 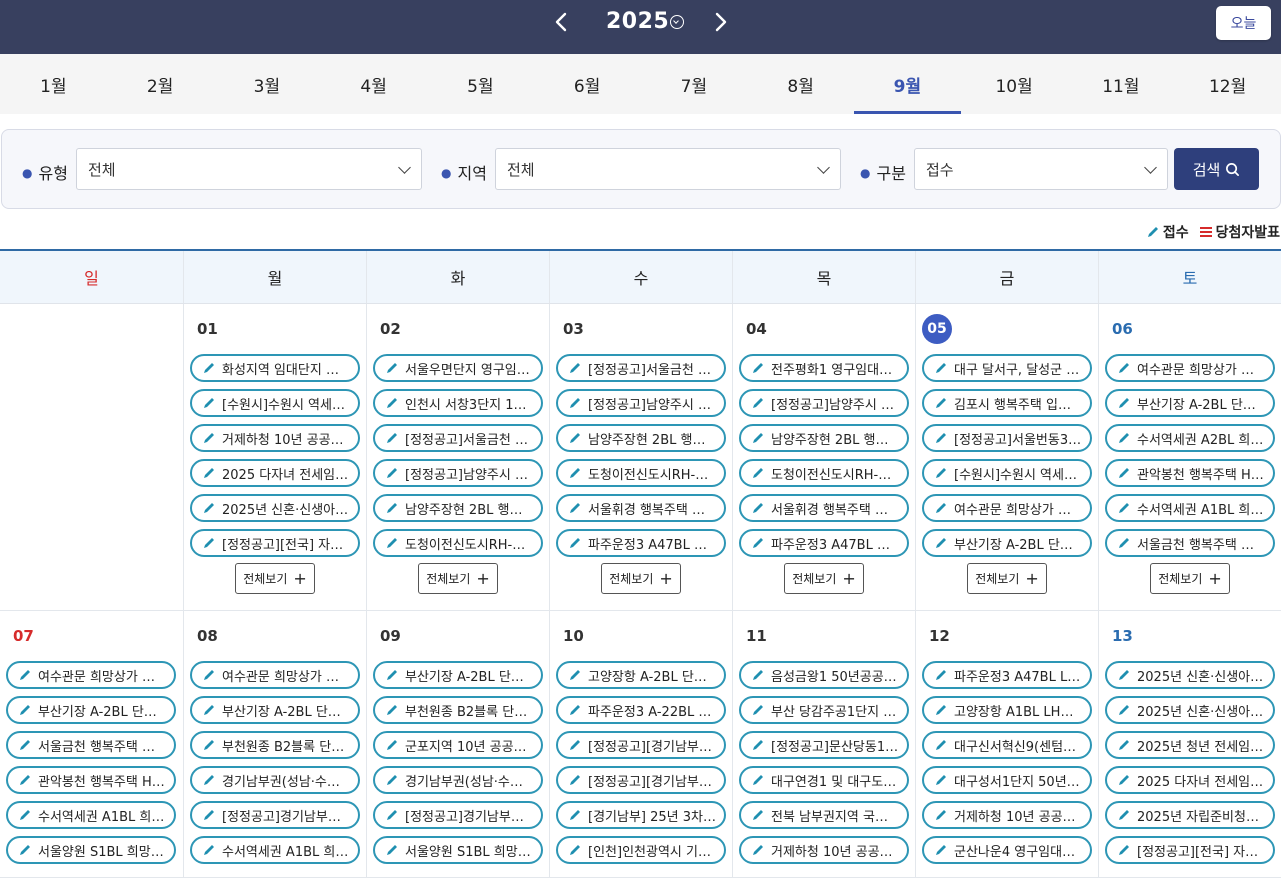 I want to click on tab-month-12: 12월, so click(x=1227, y=84).